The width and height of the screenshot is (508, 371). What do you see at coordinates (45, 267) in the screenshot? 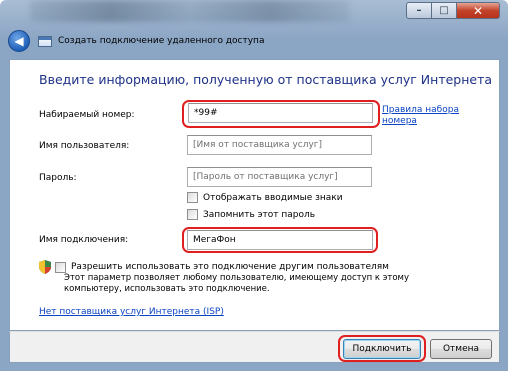
I see `uac-shield-icon` at bounding box center [45, 267].